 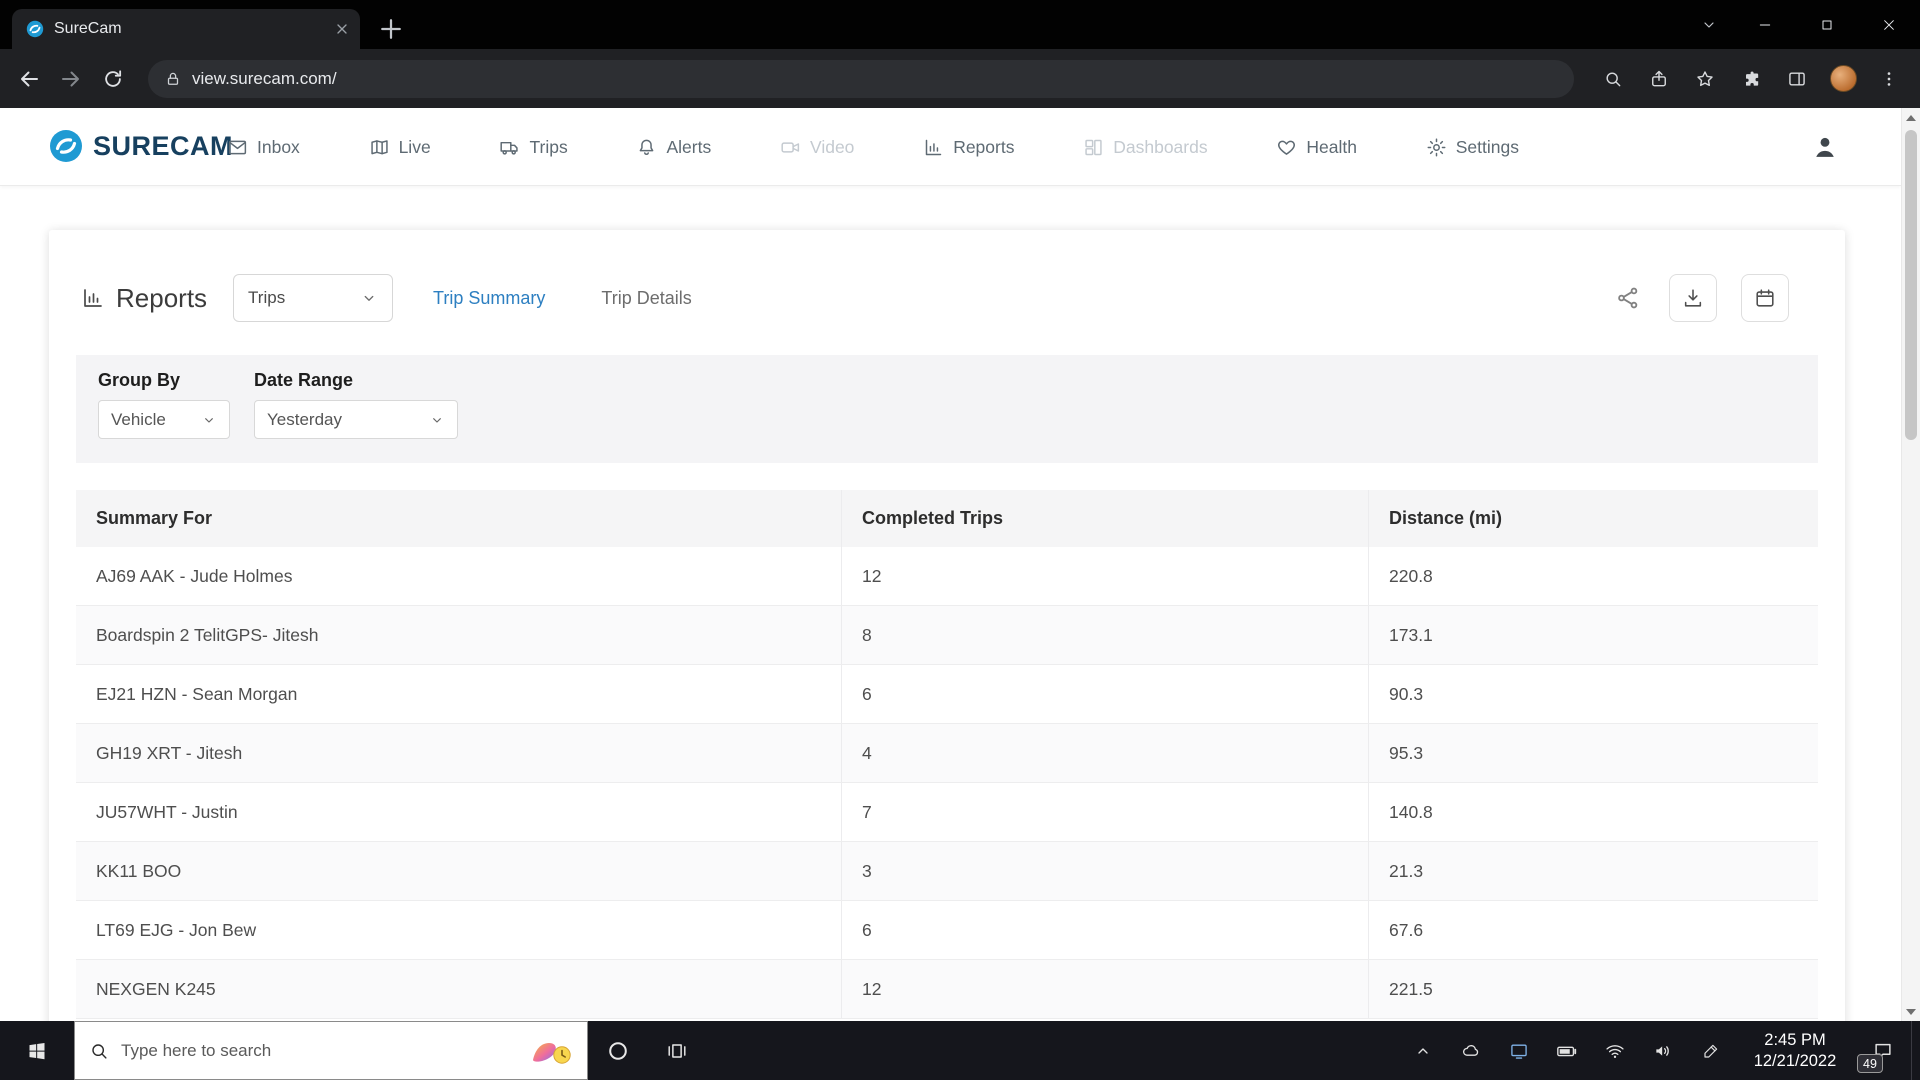 I want to click on nav-item-label: Live, so click(x=414, y=146).